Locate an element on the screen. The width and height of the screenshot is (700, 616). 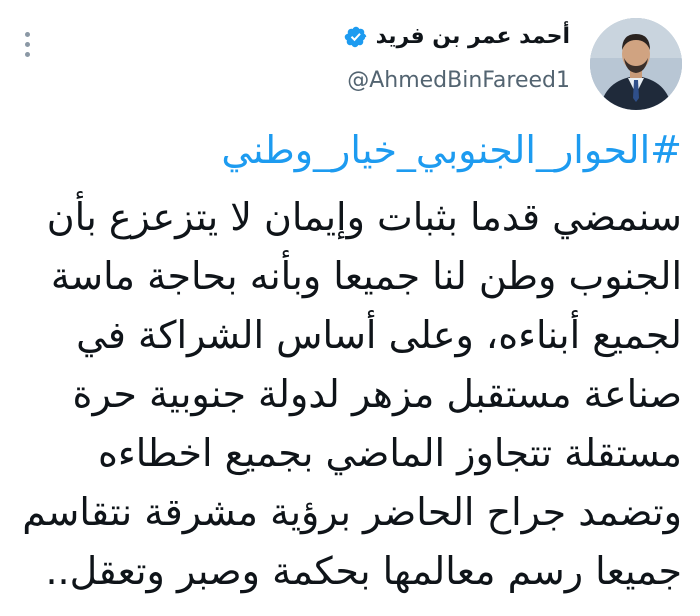
tweet-text-line: جميعا رسم معالمها بحكمة وصبر وتعقل.. is located at coordinates (363, 571).